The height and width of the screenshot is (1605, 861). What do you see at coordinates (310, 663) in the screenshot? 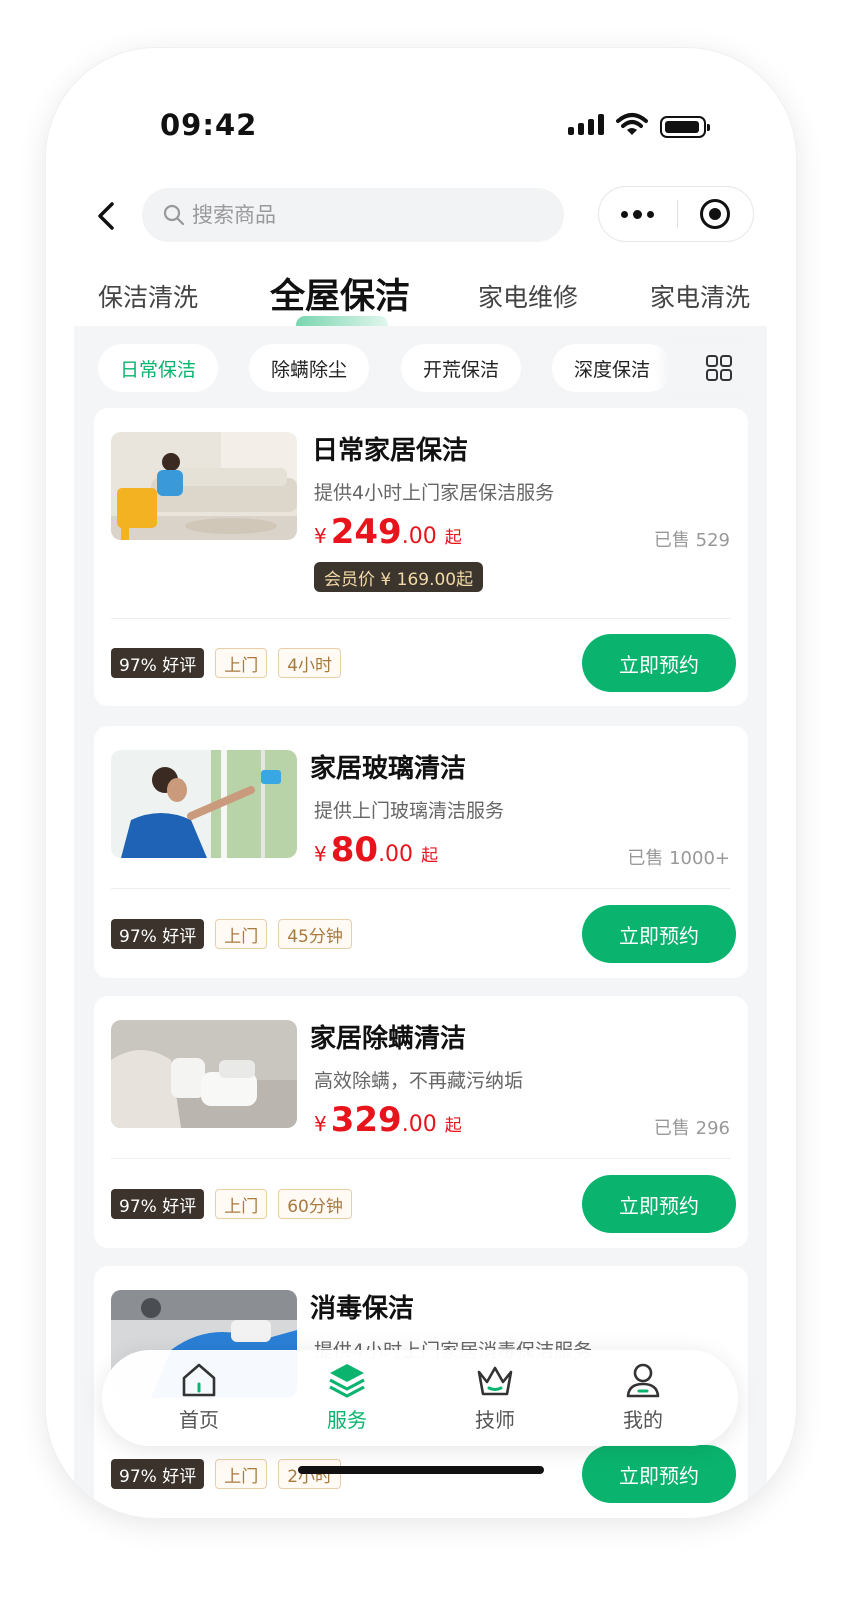
I see `duration-tag: 4小时` at bounding box center [310, 663].